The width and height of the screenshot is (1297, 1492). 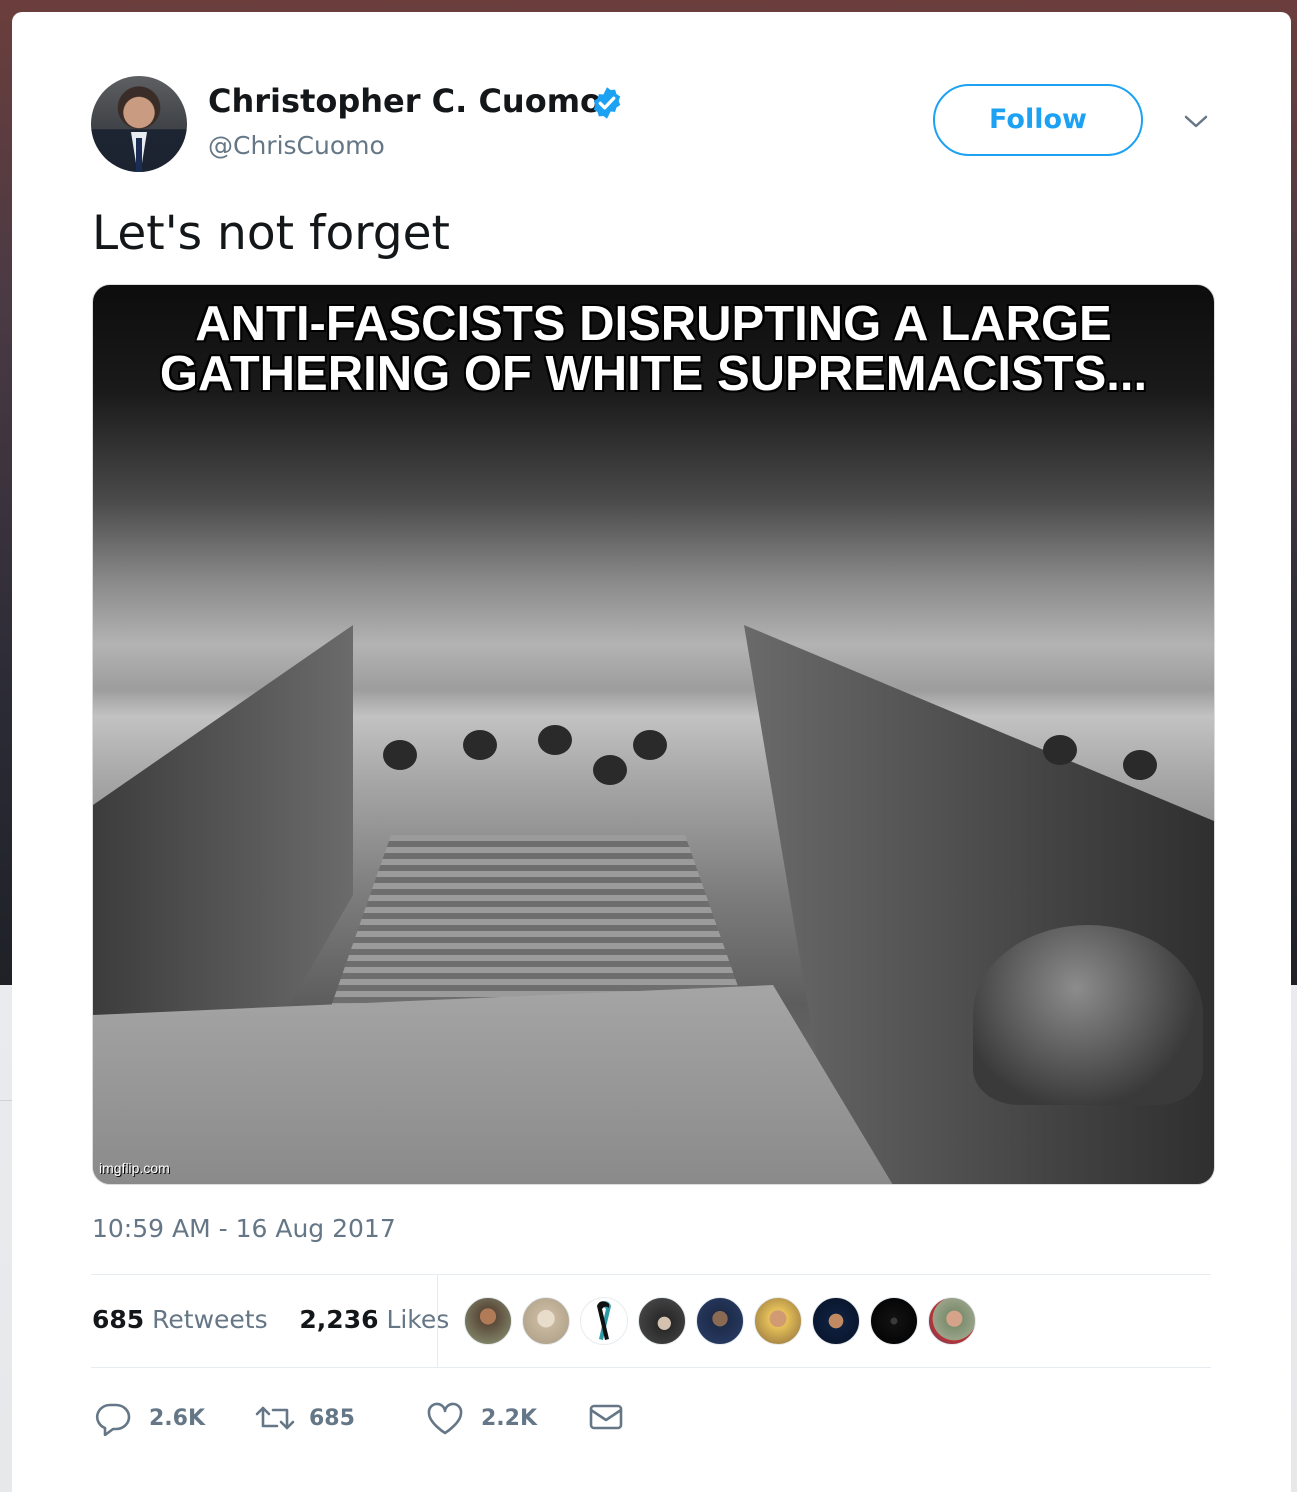 What do you see at coordinates (445, 1418) in the screenshot?
I see `heart-icon` at bounding box center [445, 1418].